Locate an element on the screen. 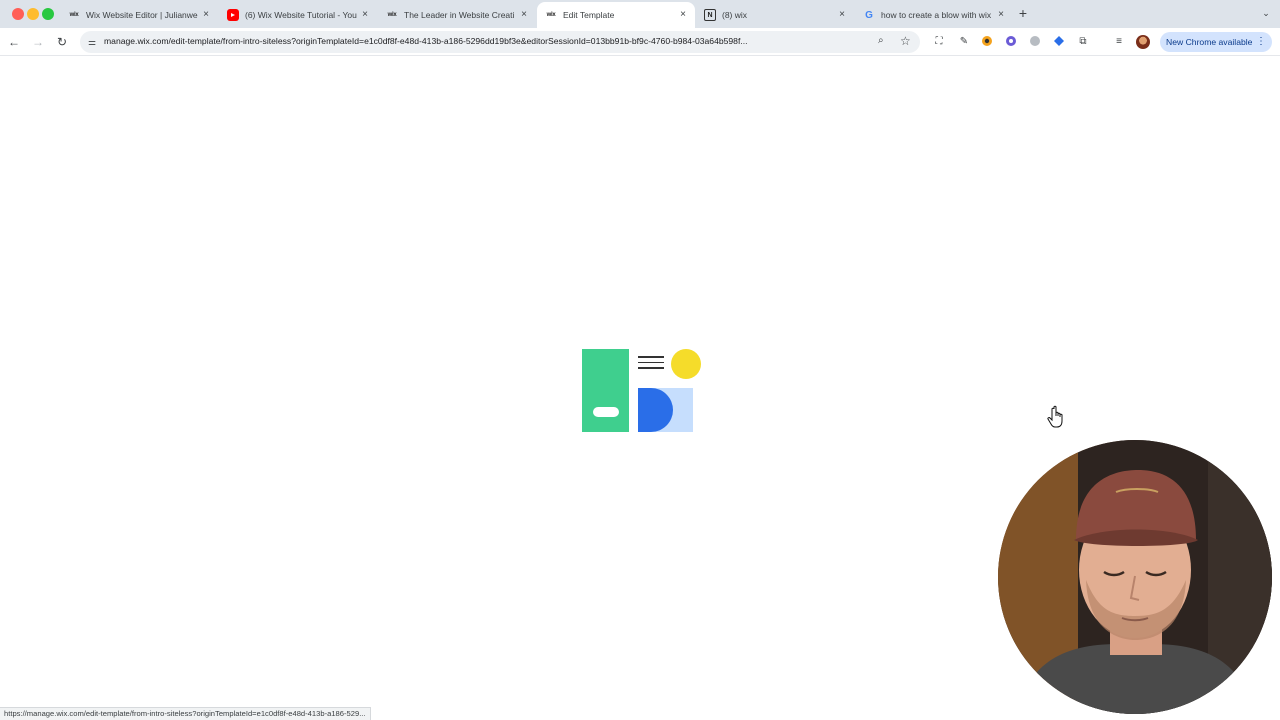 The image size is (1280, 720). tab-search-chevron-icon: ⌄ is located at coordinates (1266, 14).